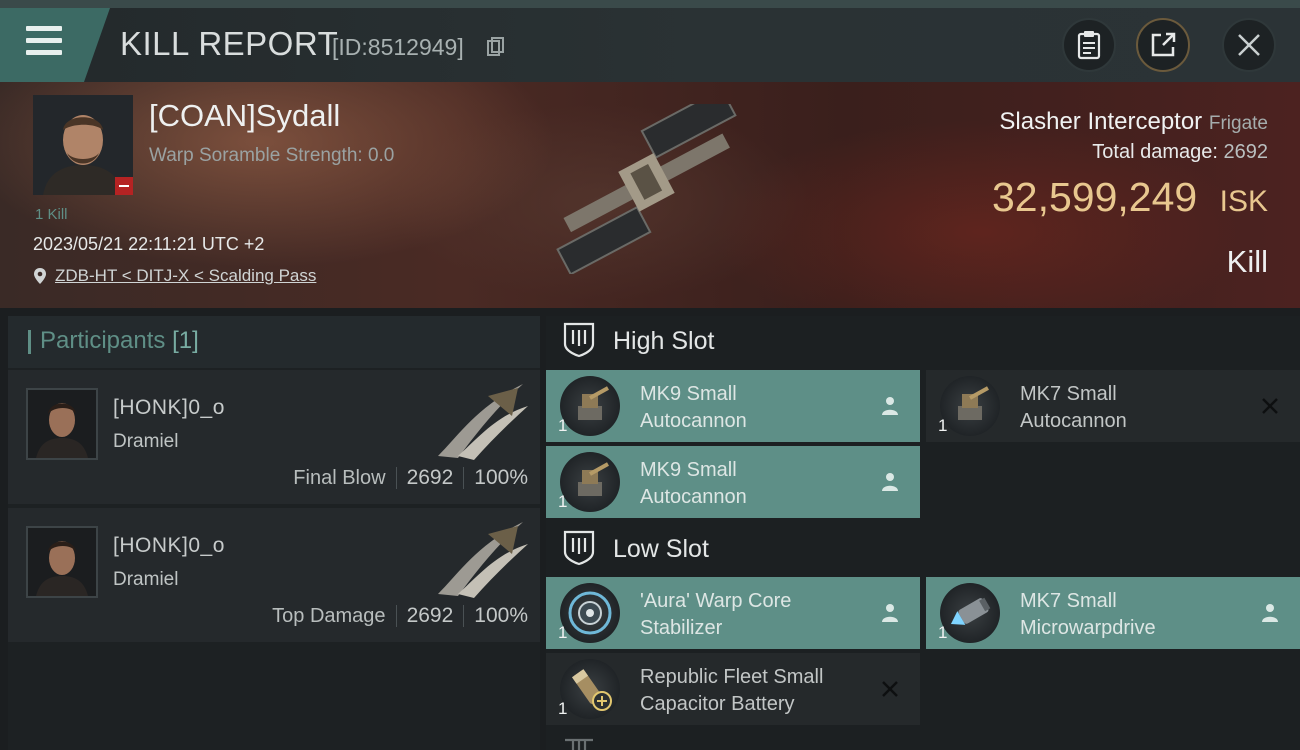  I want to click on module-item: 1 'Aura' Warp Core Stabilizer, so click(733, 613).